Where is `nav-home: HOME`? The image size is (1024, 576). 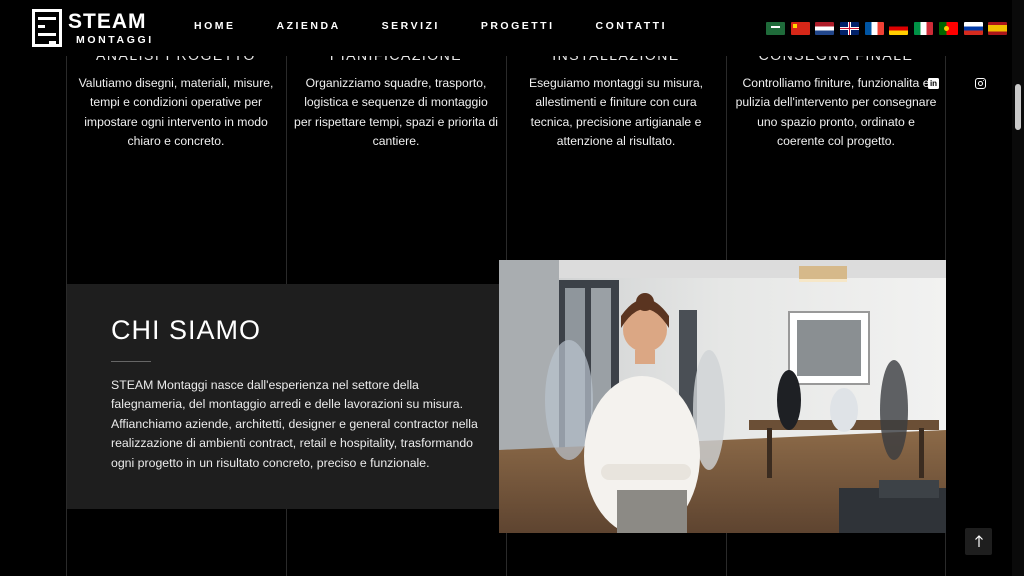
nav-home: HOME is located at coordinates (215, 26).